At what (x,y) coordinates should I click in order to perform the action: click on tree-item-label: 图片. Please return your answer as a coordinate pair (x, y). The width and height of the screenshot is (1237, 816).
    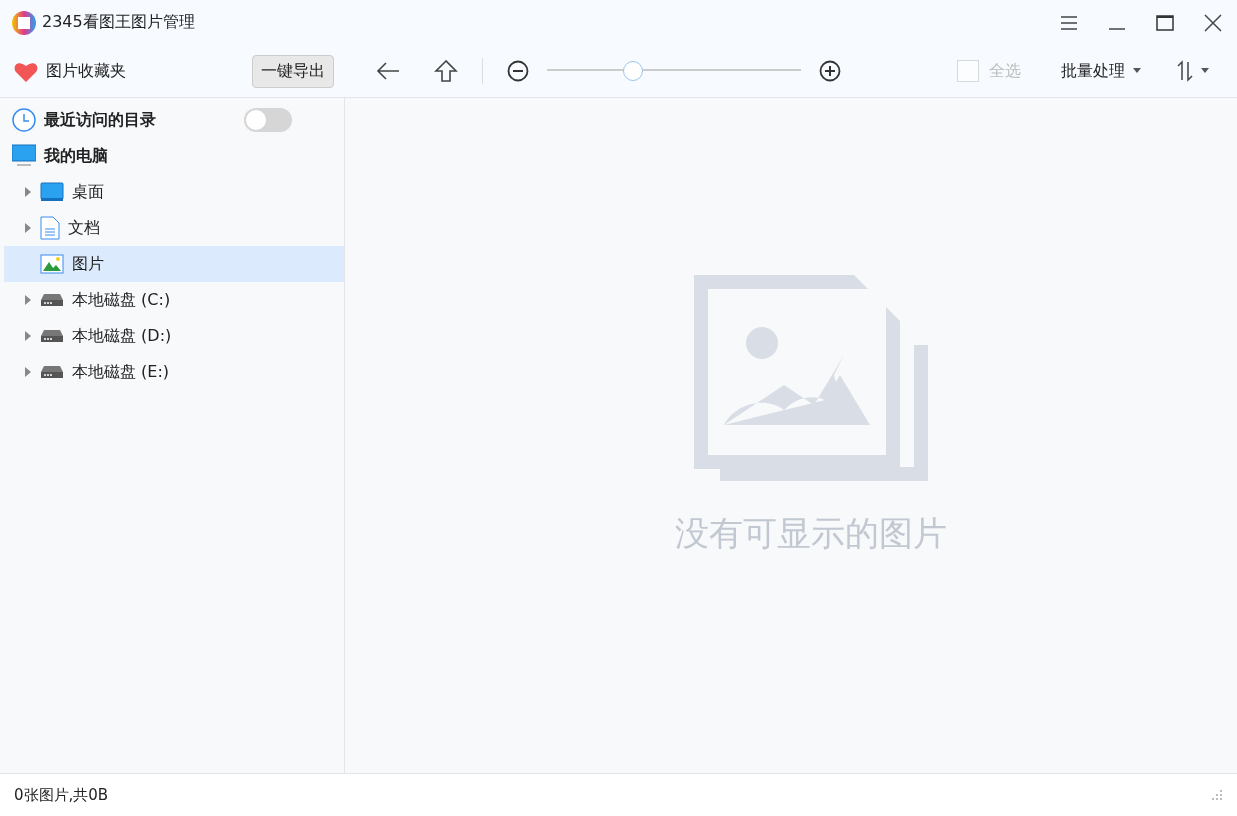
    Looking at the image, I should click on (88, 264).